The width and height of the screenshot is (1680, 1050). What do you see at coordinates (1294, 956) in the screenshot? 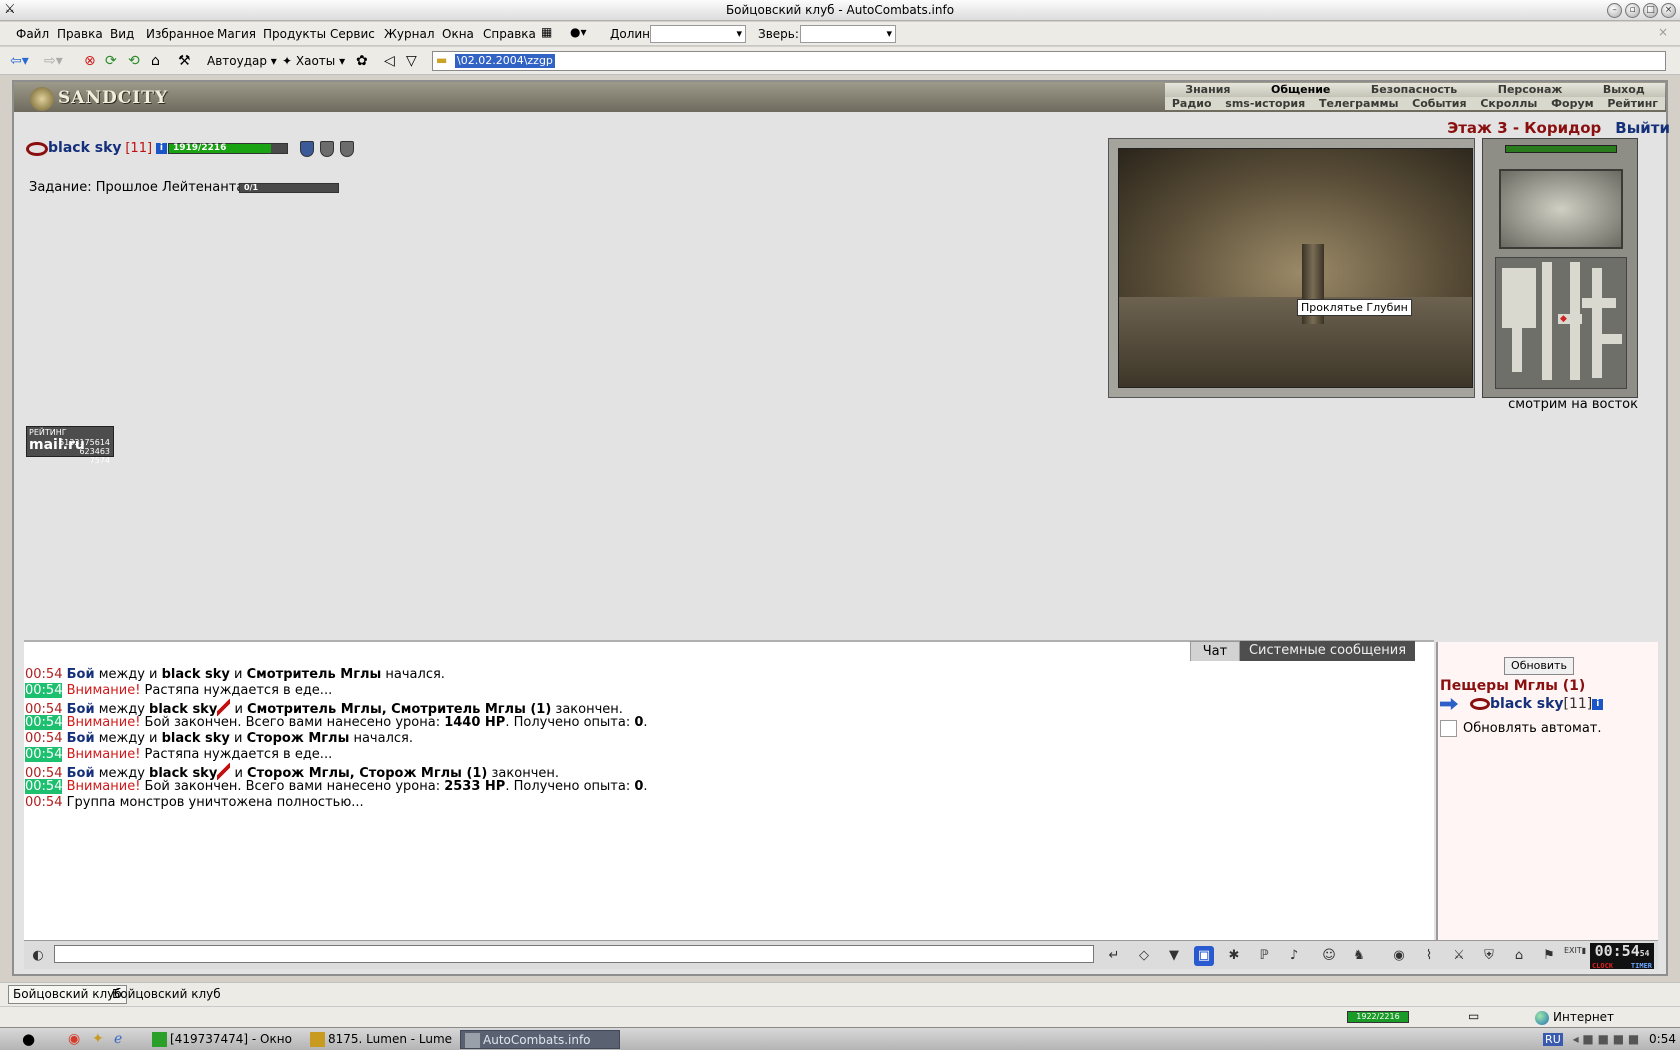
I see `speaker-icon: ♪` at bounding box center [1294, 956].